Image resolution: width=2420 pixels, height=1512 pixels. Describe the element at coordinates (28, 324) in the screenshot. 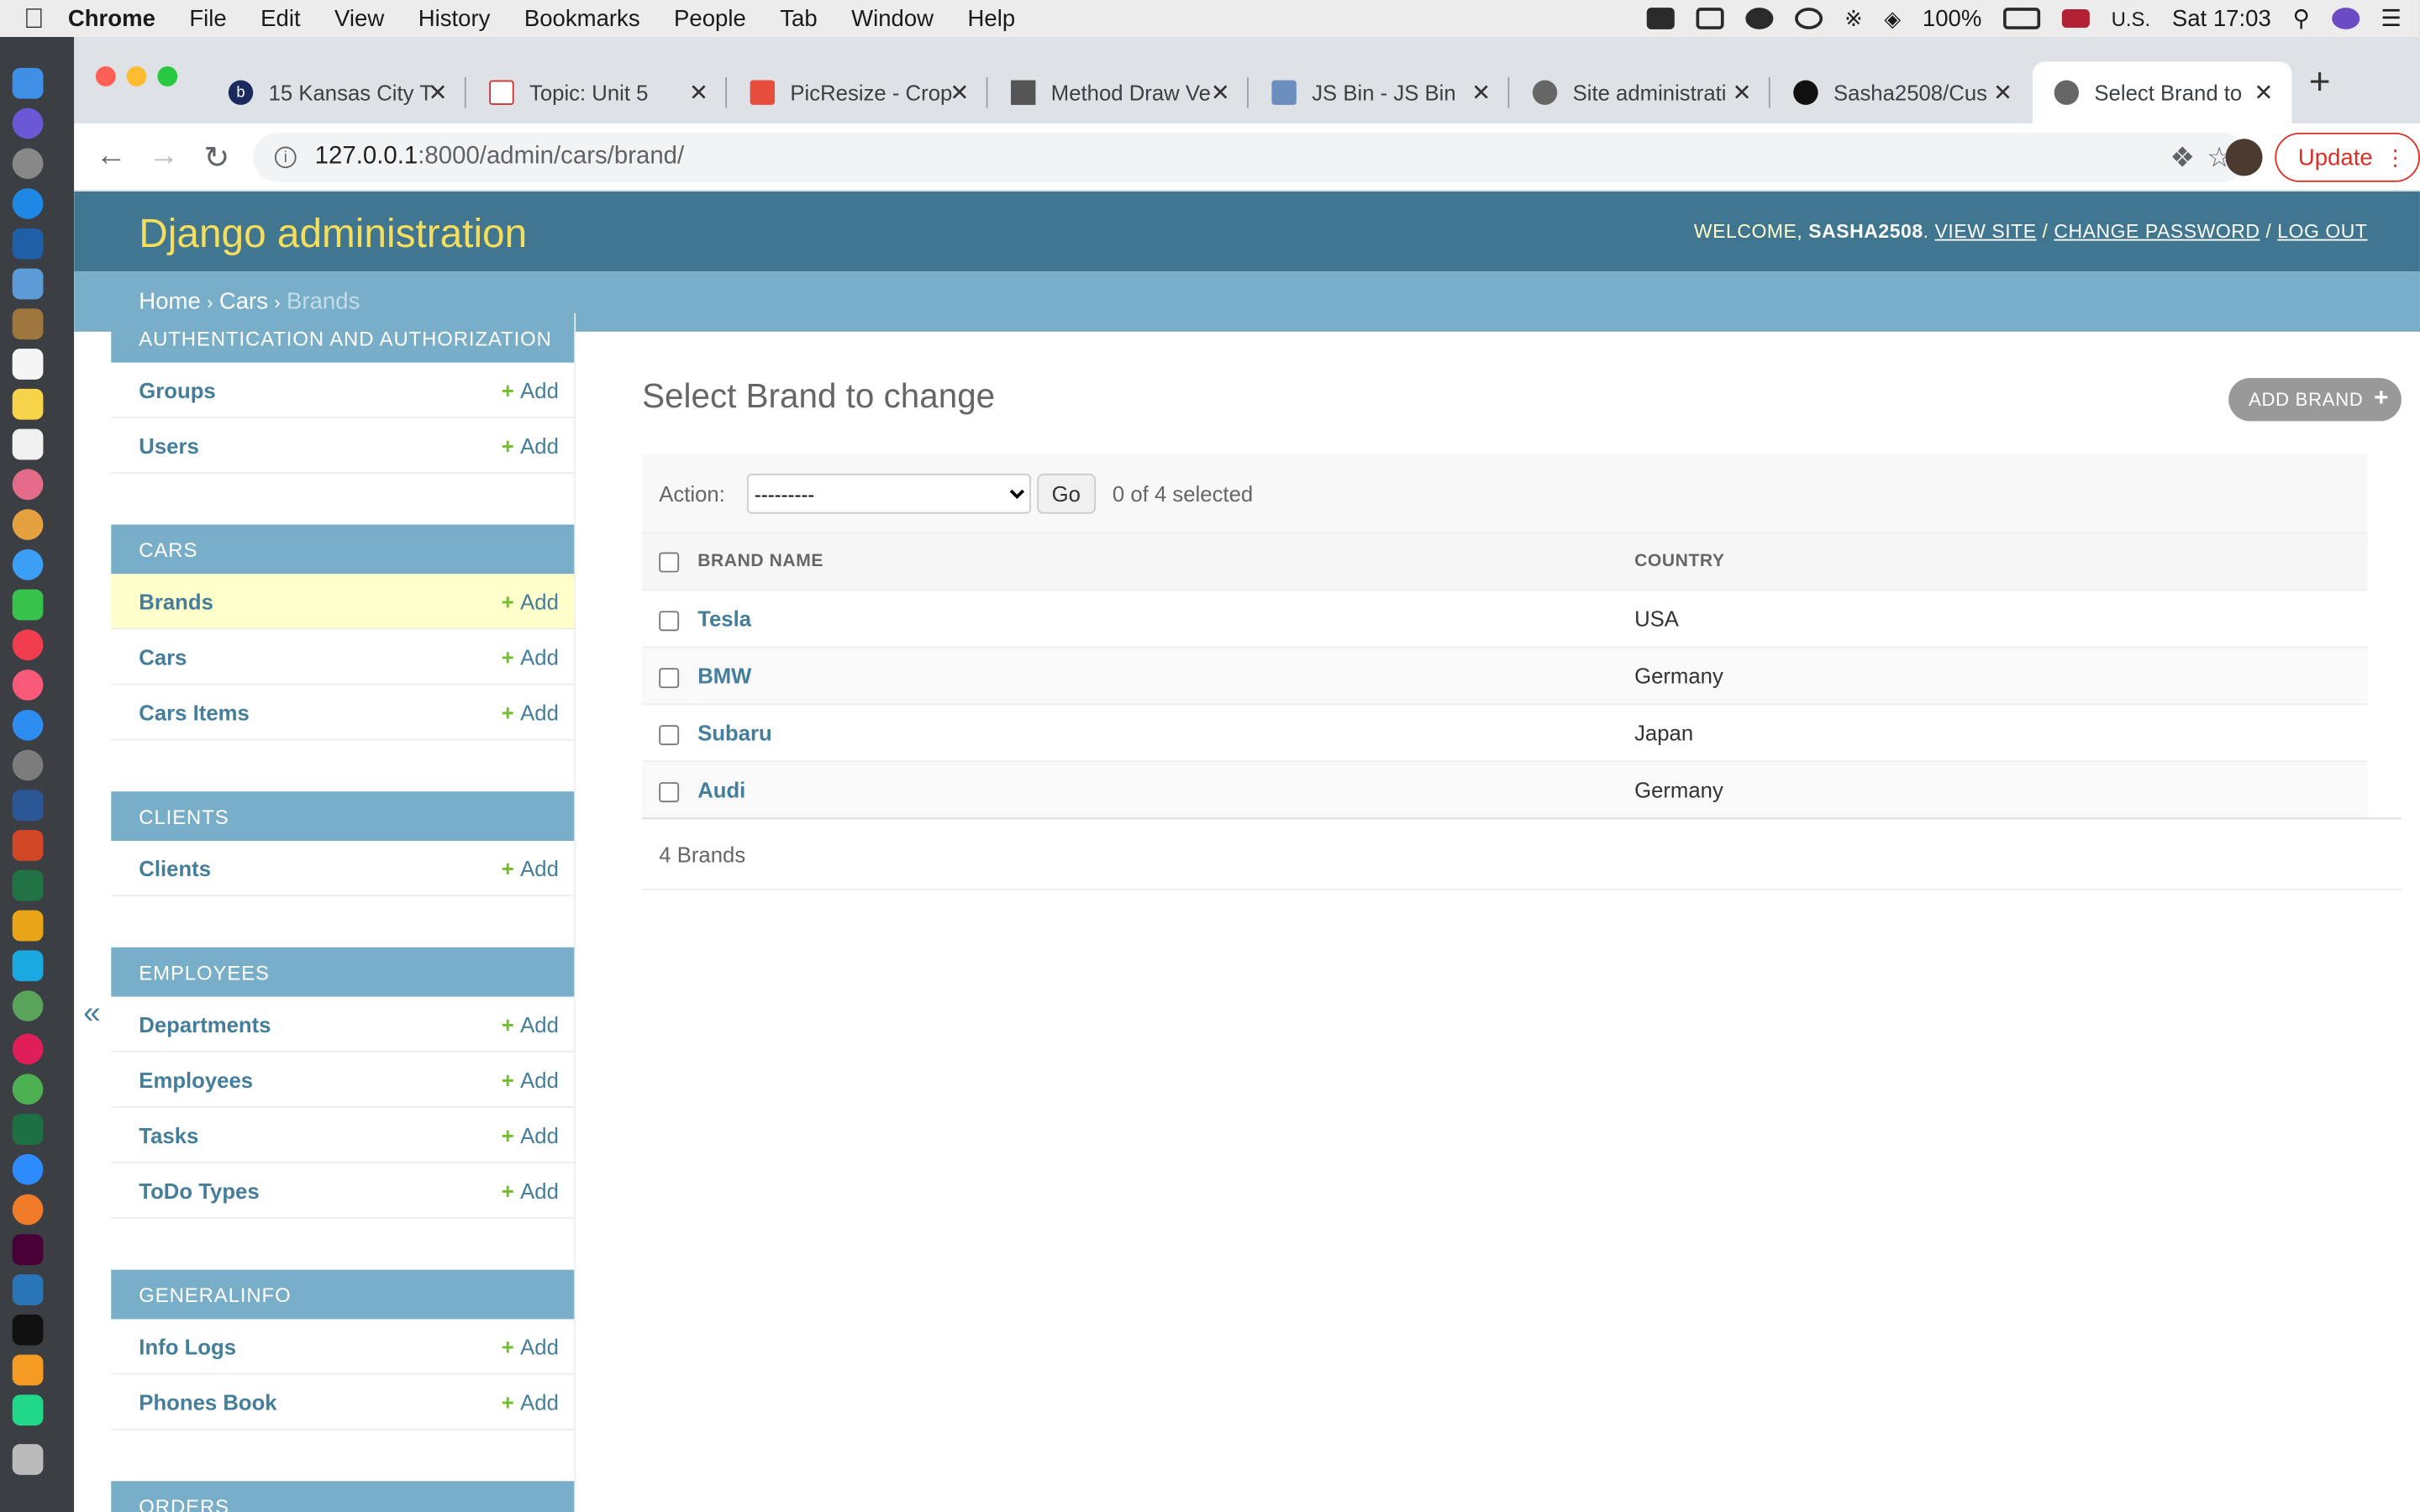

I see `notes-brown-icon` at that location.